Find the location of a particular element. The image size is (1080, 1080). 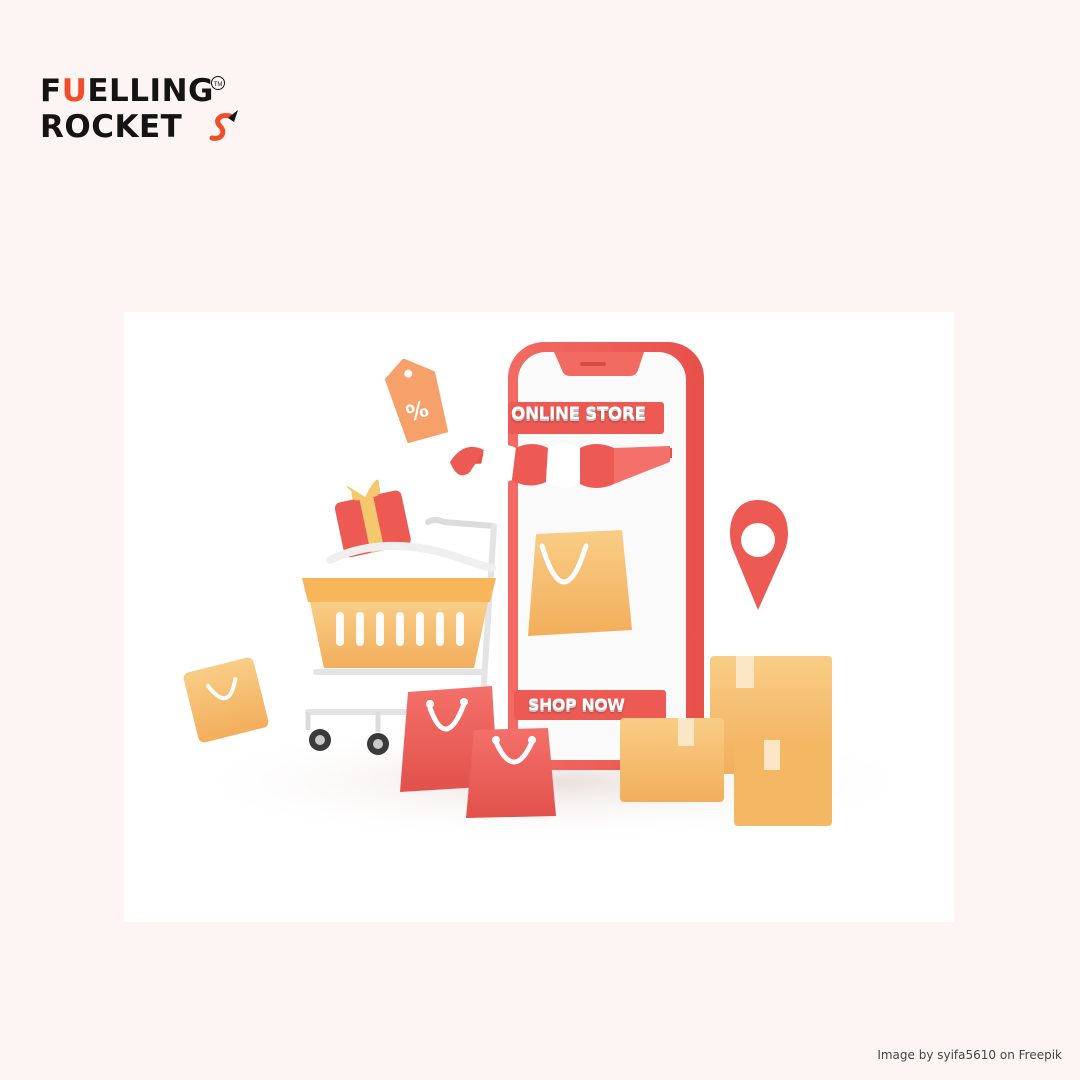

image-credit: Image by syifa5610 on Freepik is located at coordinates (969, 1055).